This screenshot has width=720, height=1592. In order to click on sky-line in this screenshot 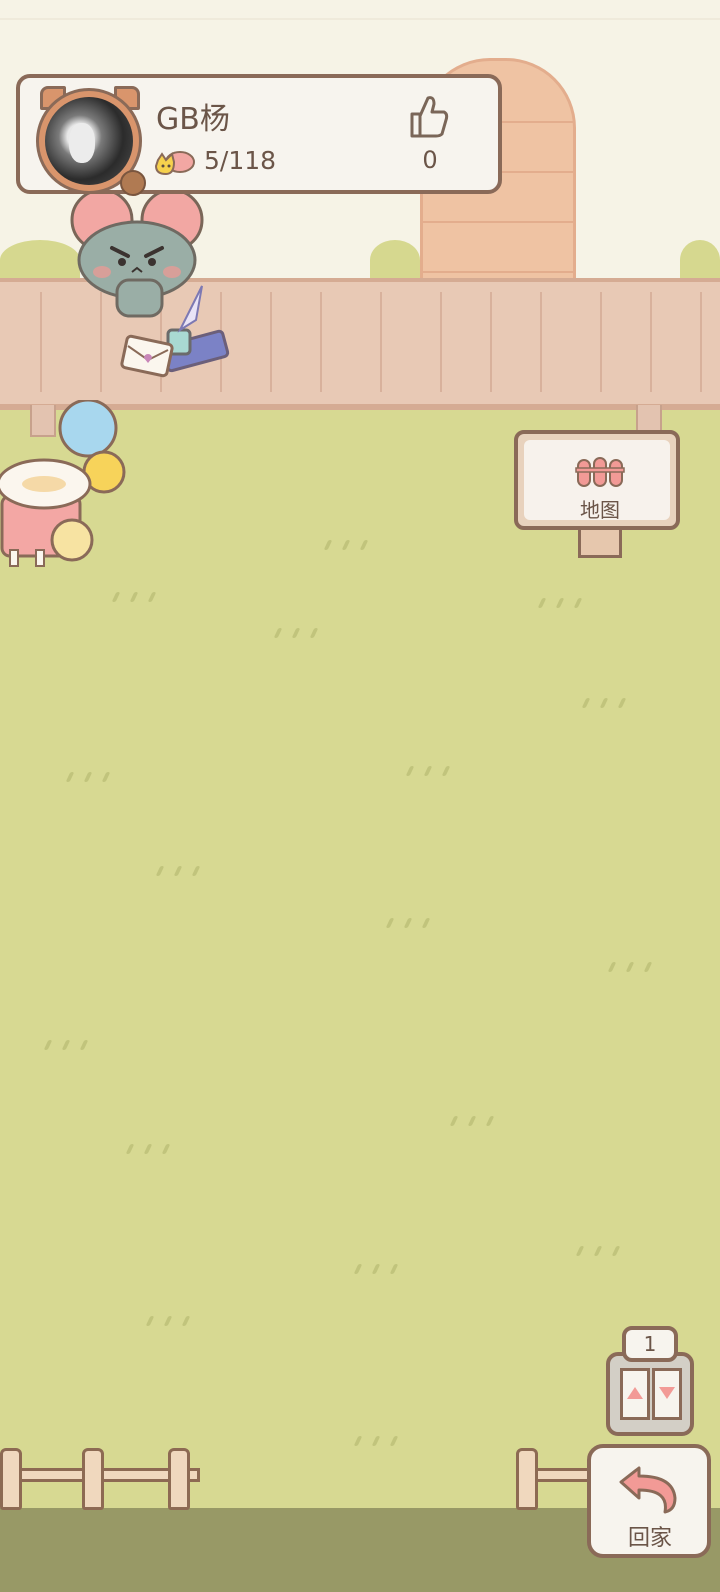, I will do `click(360, 19)`.